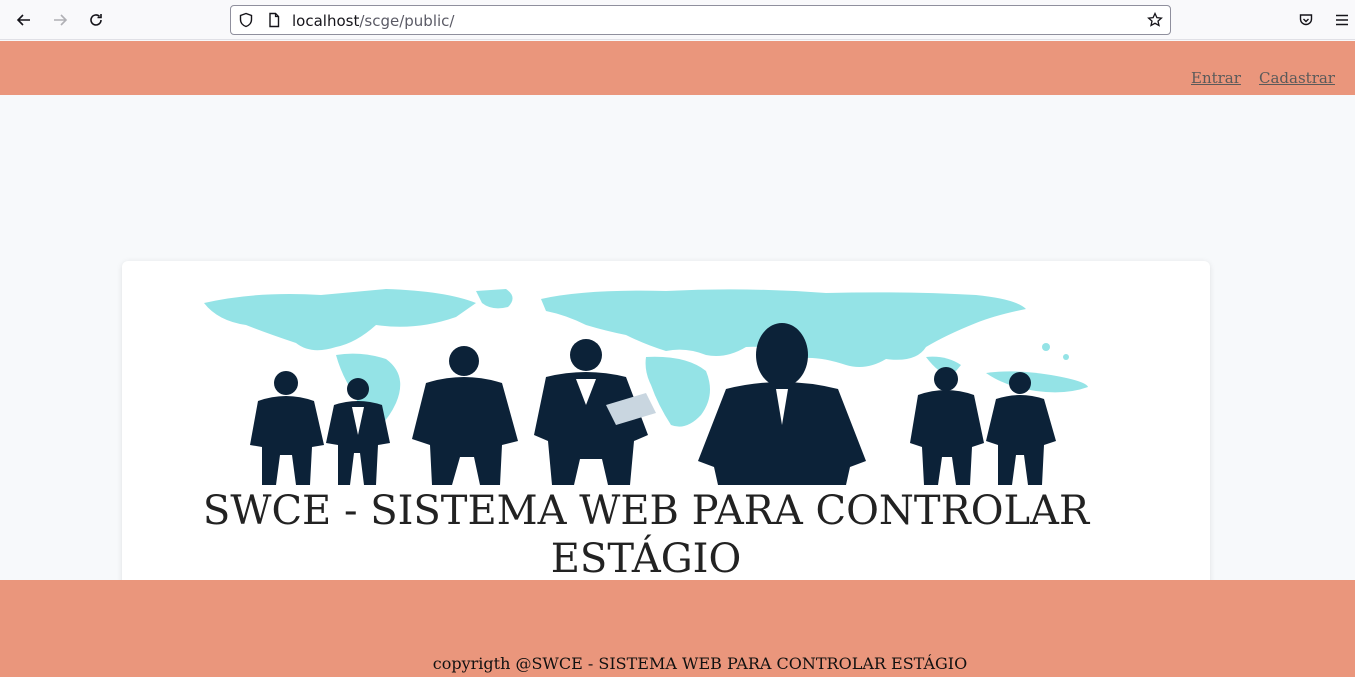  What do you see at coordinates (1155, 19) in the screenshot?
I see `star-icon` at bounding box center [1155, 19].